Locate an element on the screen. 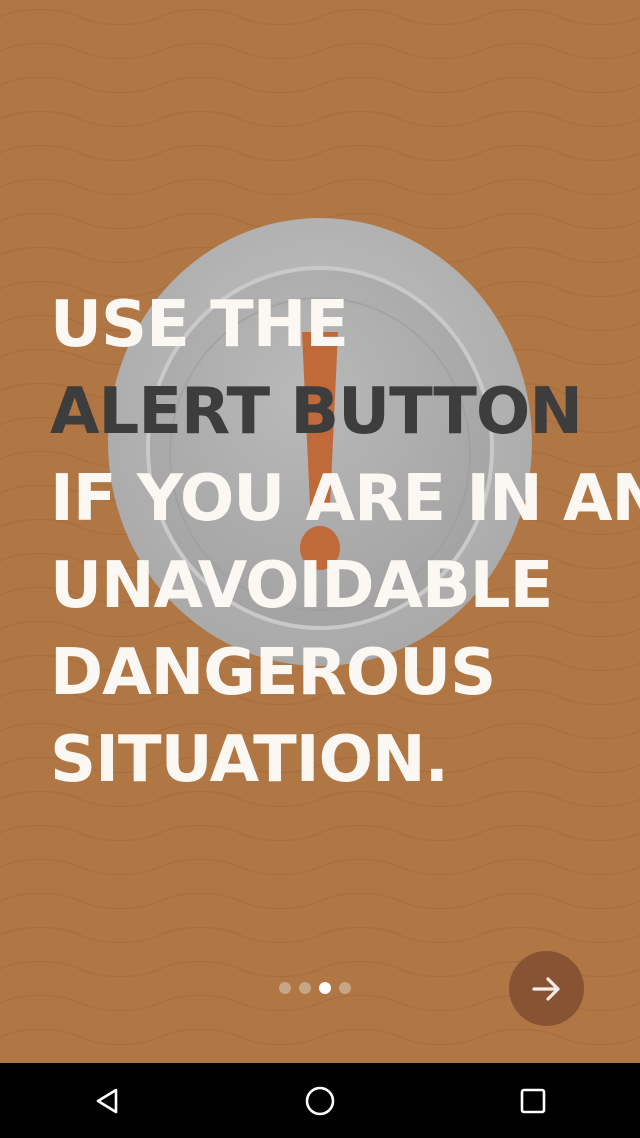  message-line-1: USE THE is located at coordinates (199, 325).